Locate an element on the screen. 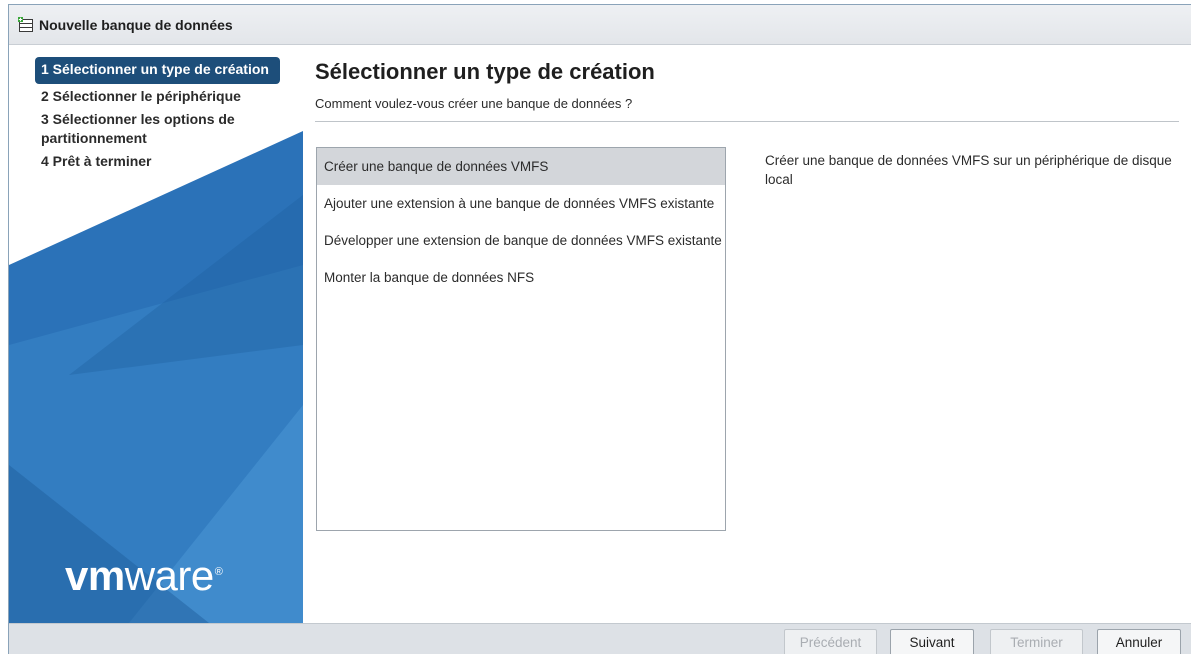 This screenshot has width=1191, height=654. page-title: Sélectionner un type de création is located at coordinates (485, 71).